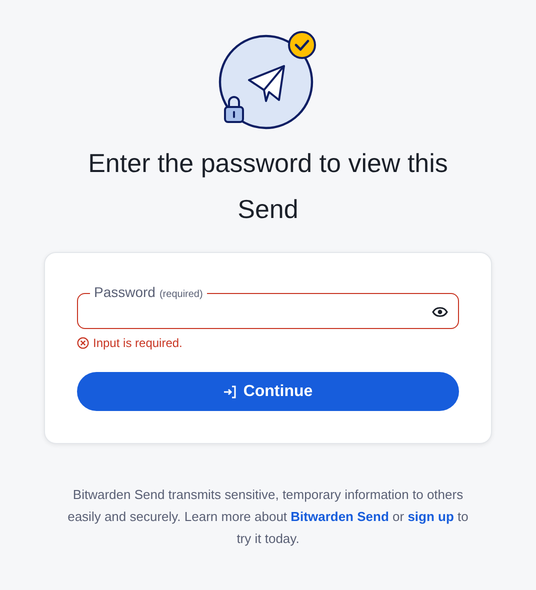  I want to click on page-heading: Enter the password to view this Send, so click(268, 186).